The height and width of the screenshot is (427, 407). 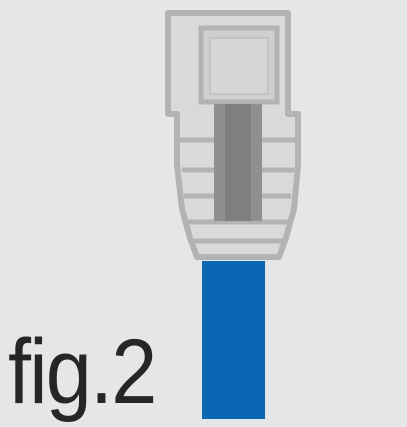 I want to click on connector-latch-inner, so click(x=239, y=66).